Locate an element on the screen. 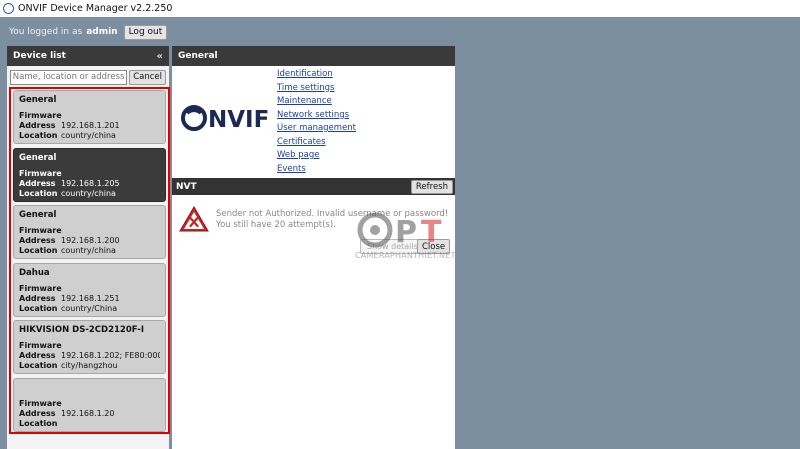 The image size is (800, 449). login-user: admin is located at coordinates (102, 32).